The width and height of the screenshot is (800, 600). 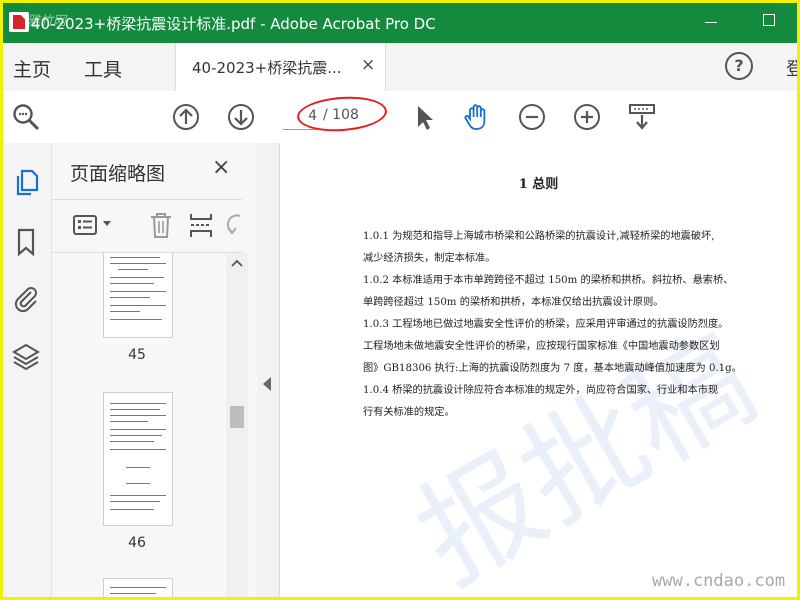 What do you see at coordinates (424, 117) in the screenshot?
I see `select-arrow-icon` at bounding box center [424, 117].